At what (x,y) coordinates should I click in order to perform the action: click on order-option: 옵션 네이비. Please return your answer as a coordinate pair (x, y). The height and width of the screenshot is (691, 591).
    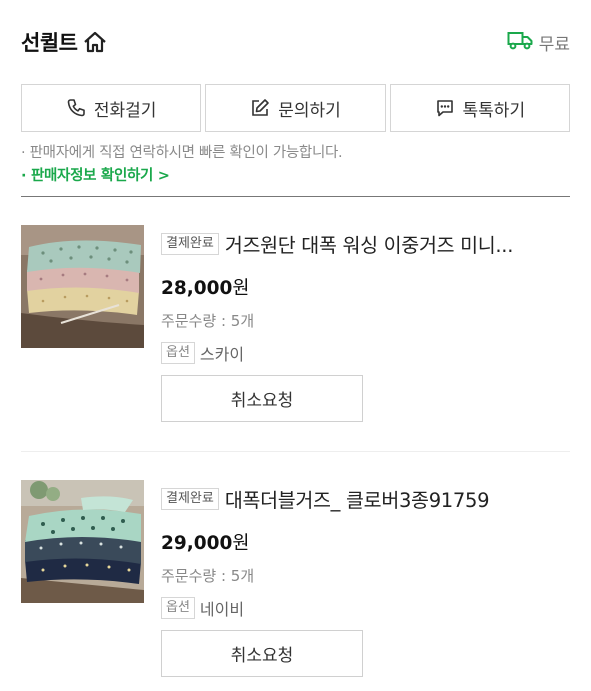
    Looking at the image, I should click on (365, 608).